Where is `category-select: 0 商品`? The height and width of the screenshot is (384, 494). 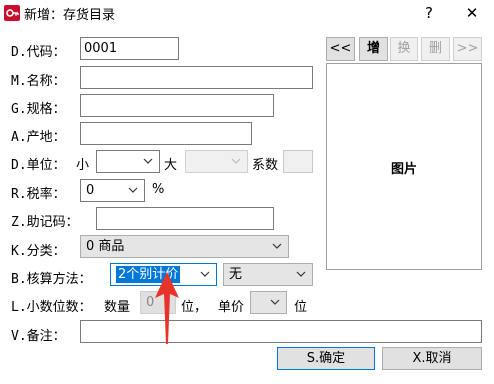
category-select: 0 商品 is located at coordinates (184, 246).